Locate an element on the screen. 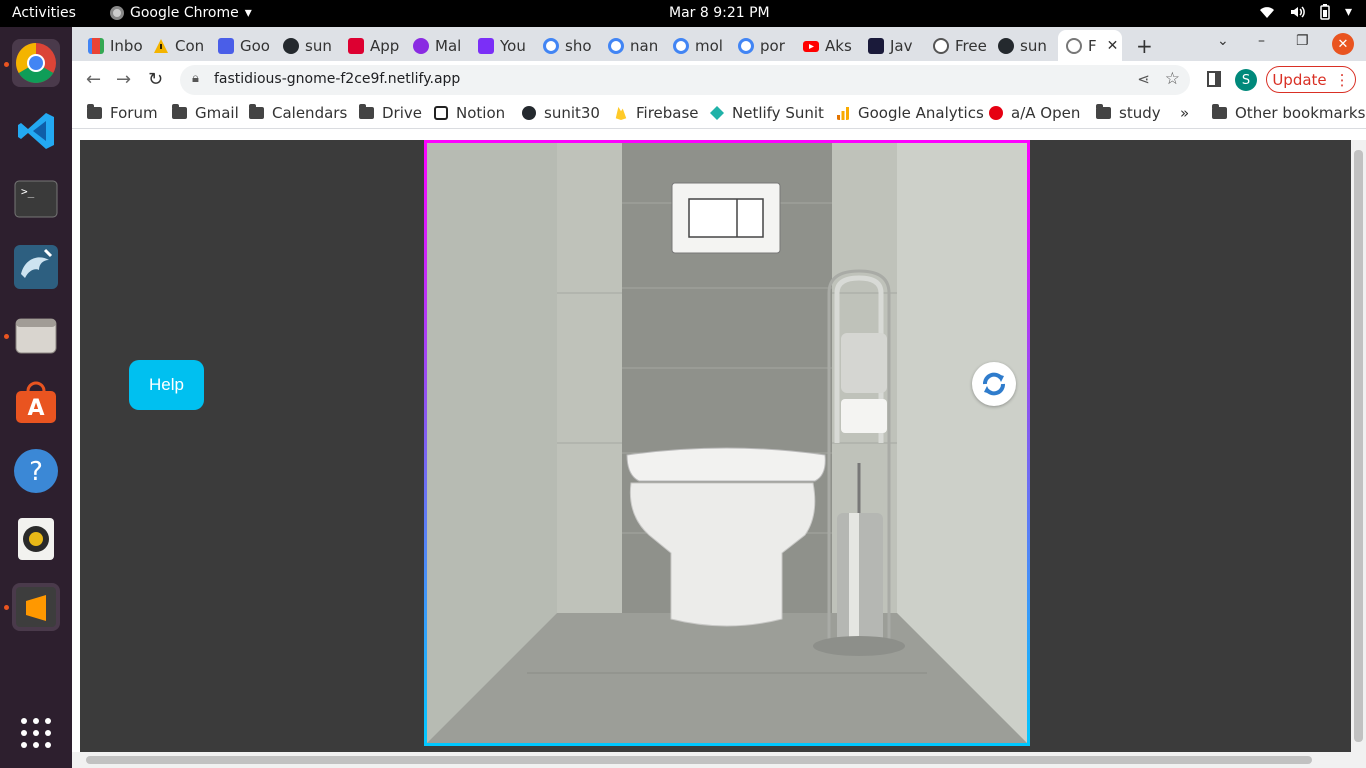 The height and width of the screenshot is (768, 1366). tab-label: Aks is located at coordinates (838, 45).